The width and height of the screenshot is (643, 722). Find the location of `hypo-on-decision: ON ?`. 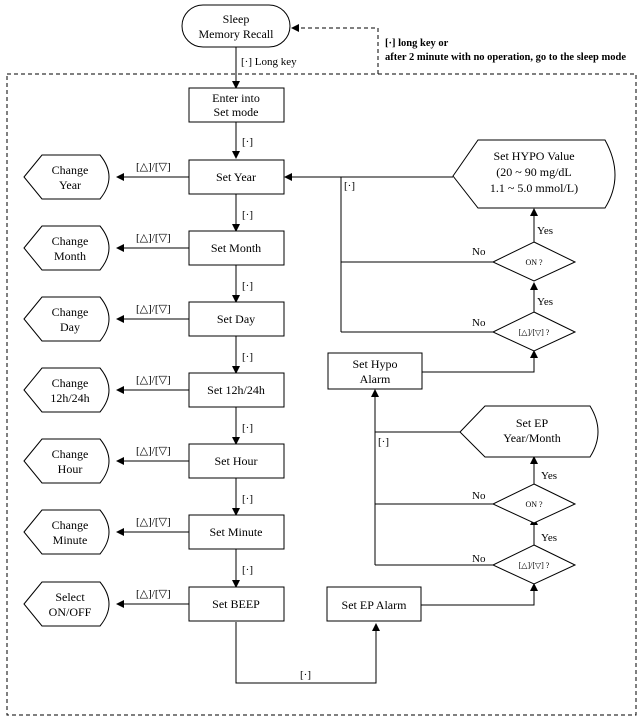

hypo-on-decision: ON ? is located at coordinates (534, 261).